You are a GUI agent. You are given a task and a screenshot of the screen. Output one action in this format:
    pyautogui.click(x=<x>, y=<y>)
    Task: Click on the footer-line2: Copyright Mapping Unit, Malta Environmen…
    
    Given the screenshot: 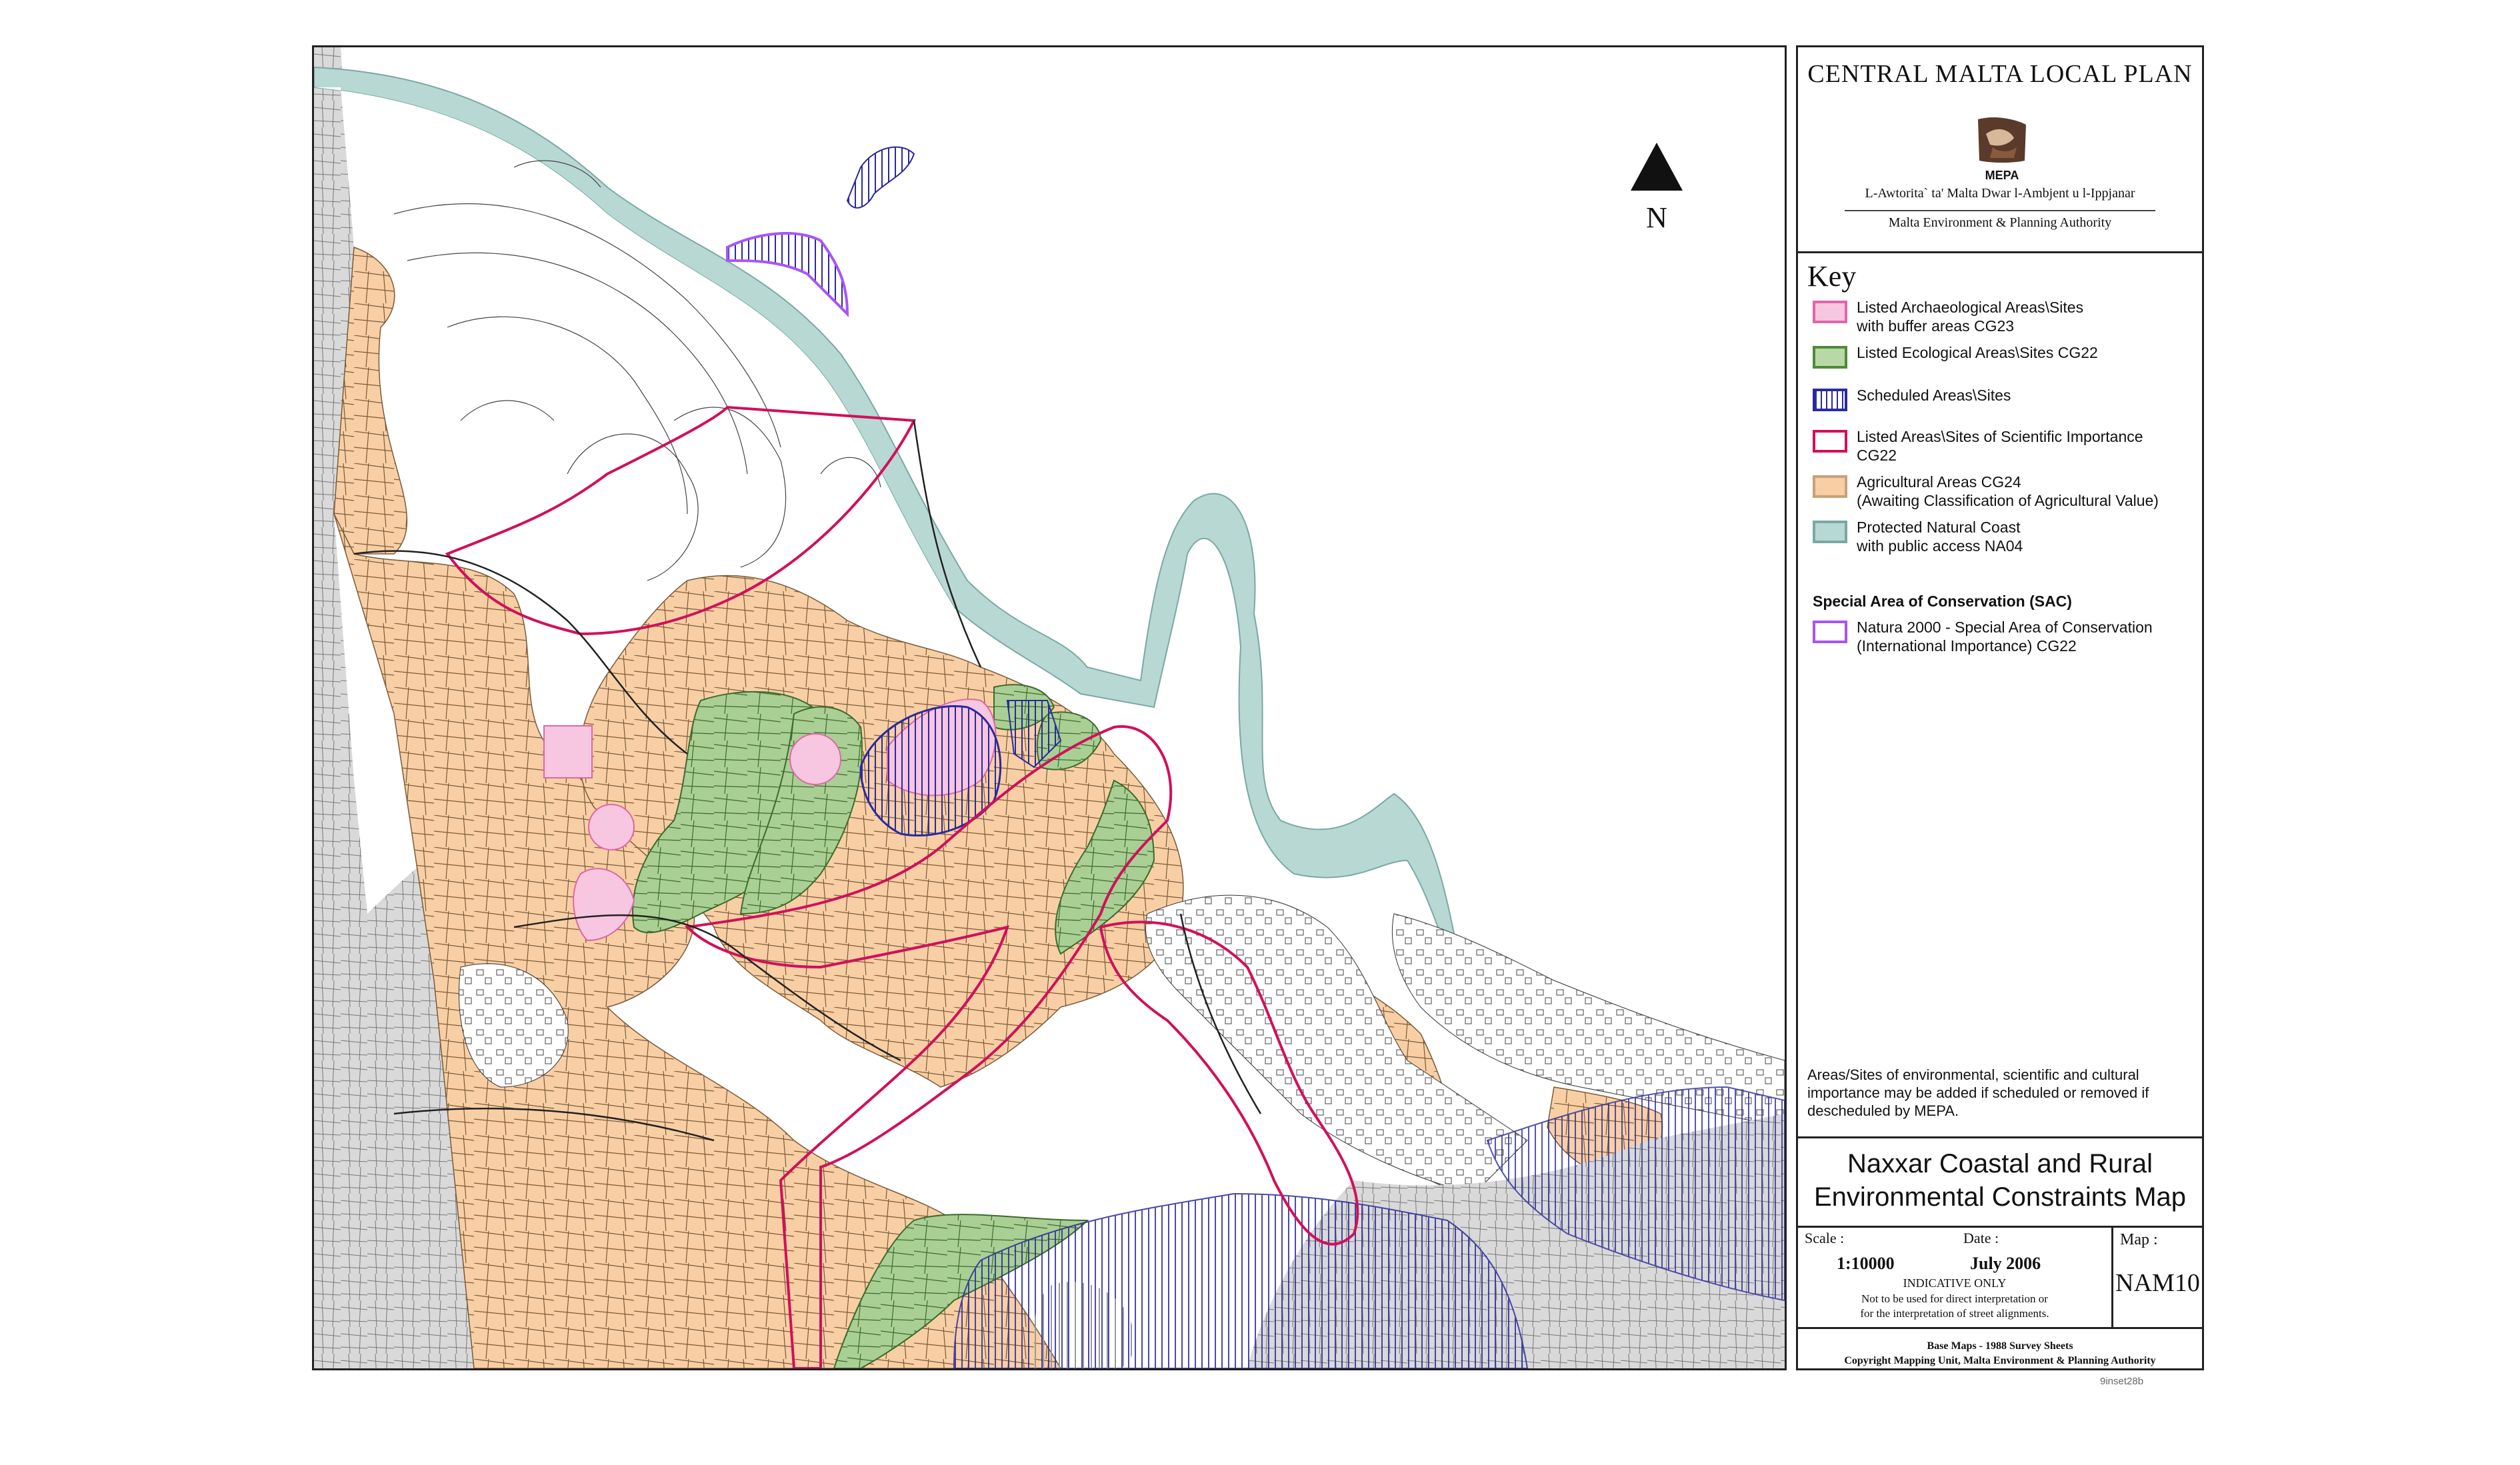 What is the action you would take?
    pyautogui.click(x=2000, y=1360)
    